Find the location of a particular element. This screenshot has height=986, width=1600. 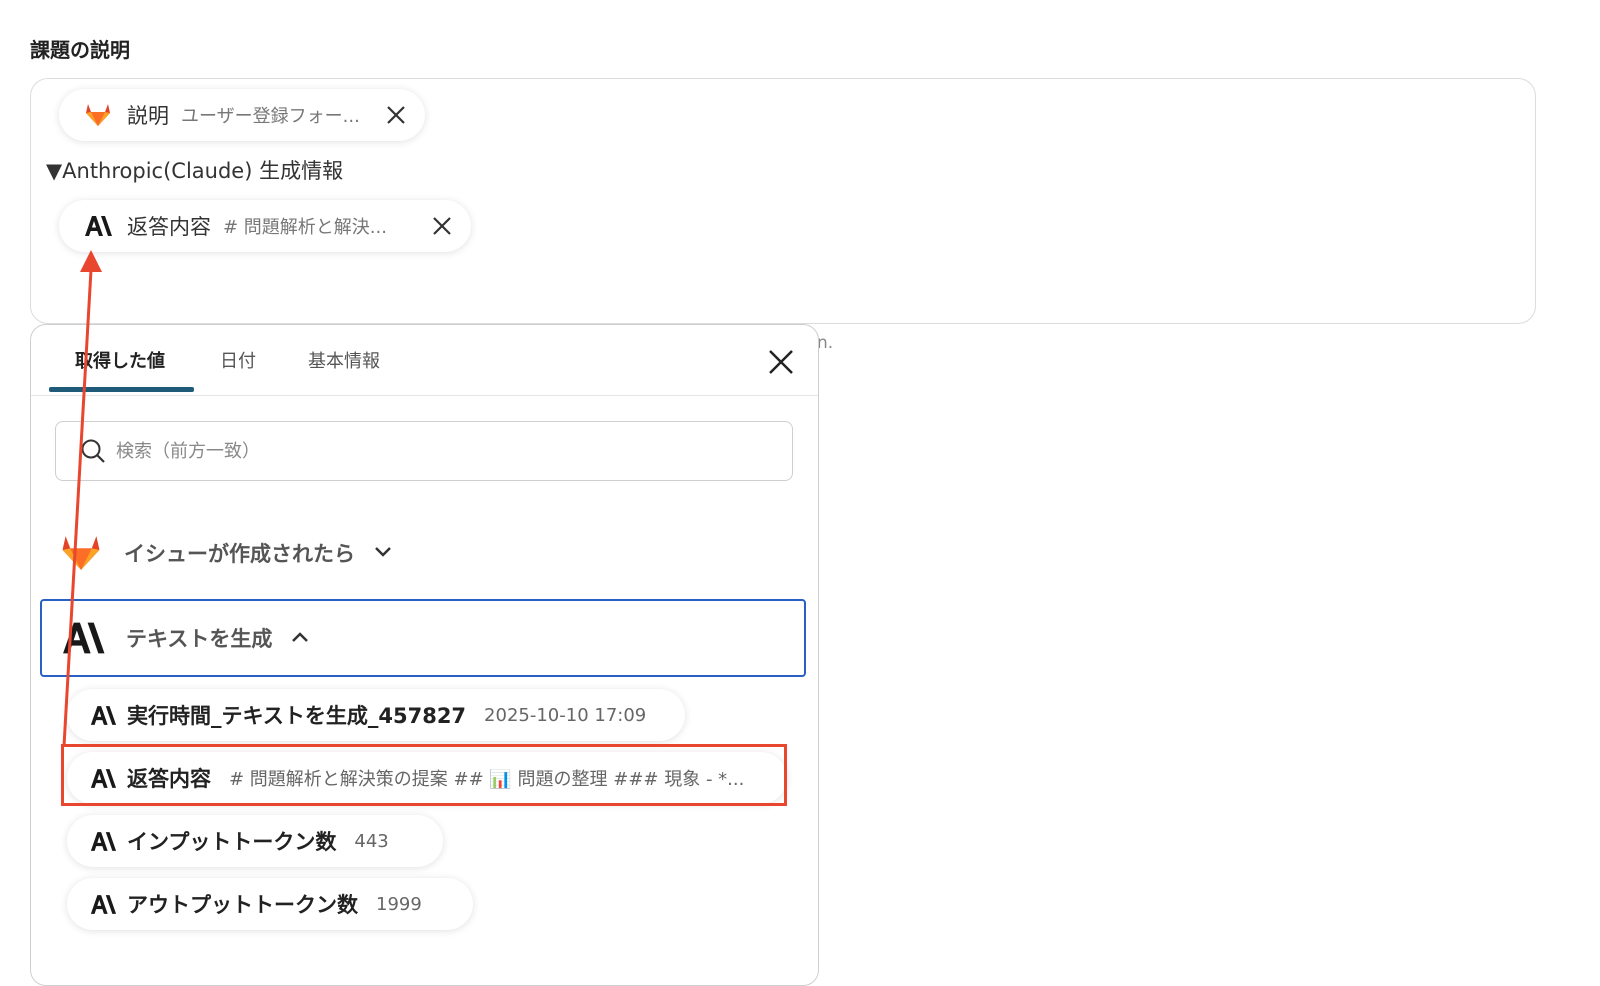

active-tab-indicator is located at coordinates (121, 389).